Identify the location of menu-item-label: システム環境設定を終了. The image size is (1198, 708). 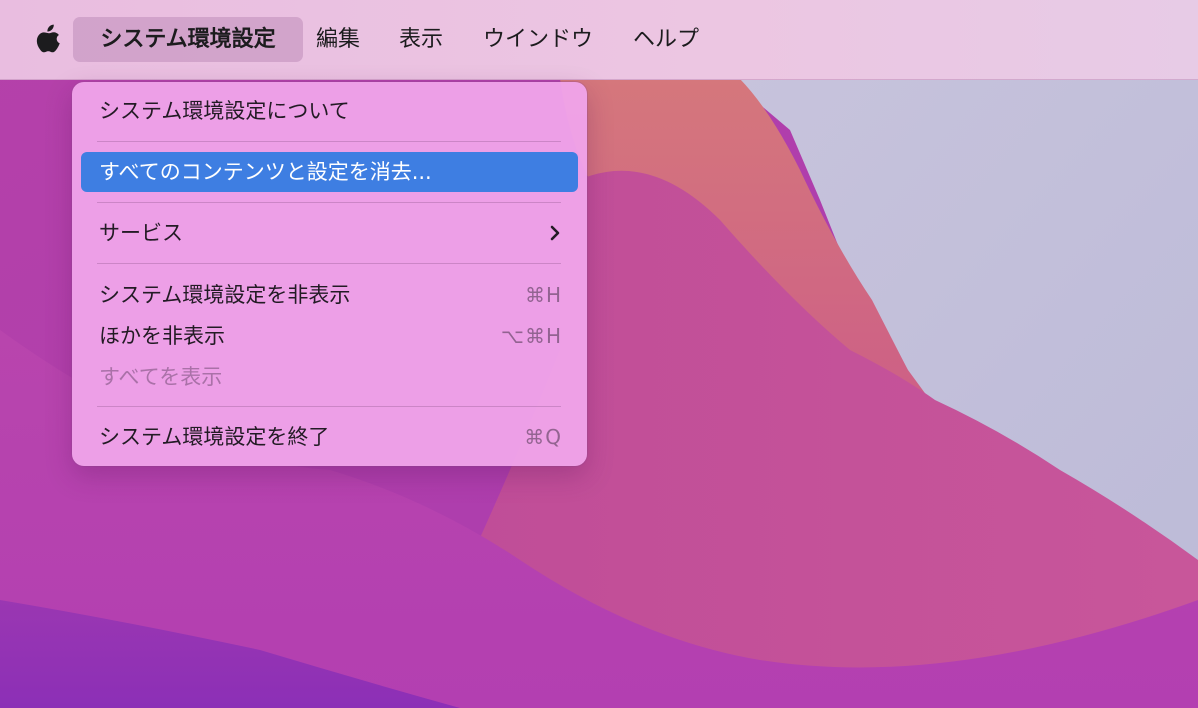
(214, 437).